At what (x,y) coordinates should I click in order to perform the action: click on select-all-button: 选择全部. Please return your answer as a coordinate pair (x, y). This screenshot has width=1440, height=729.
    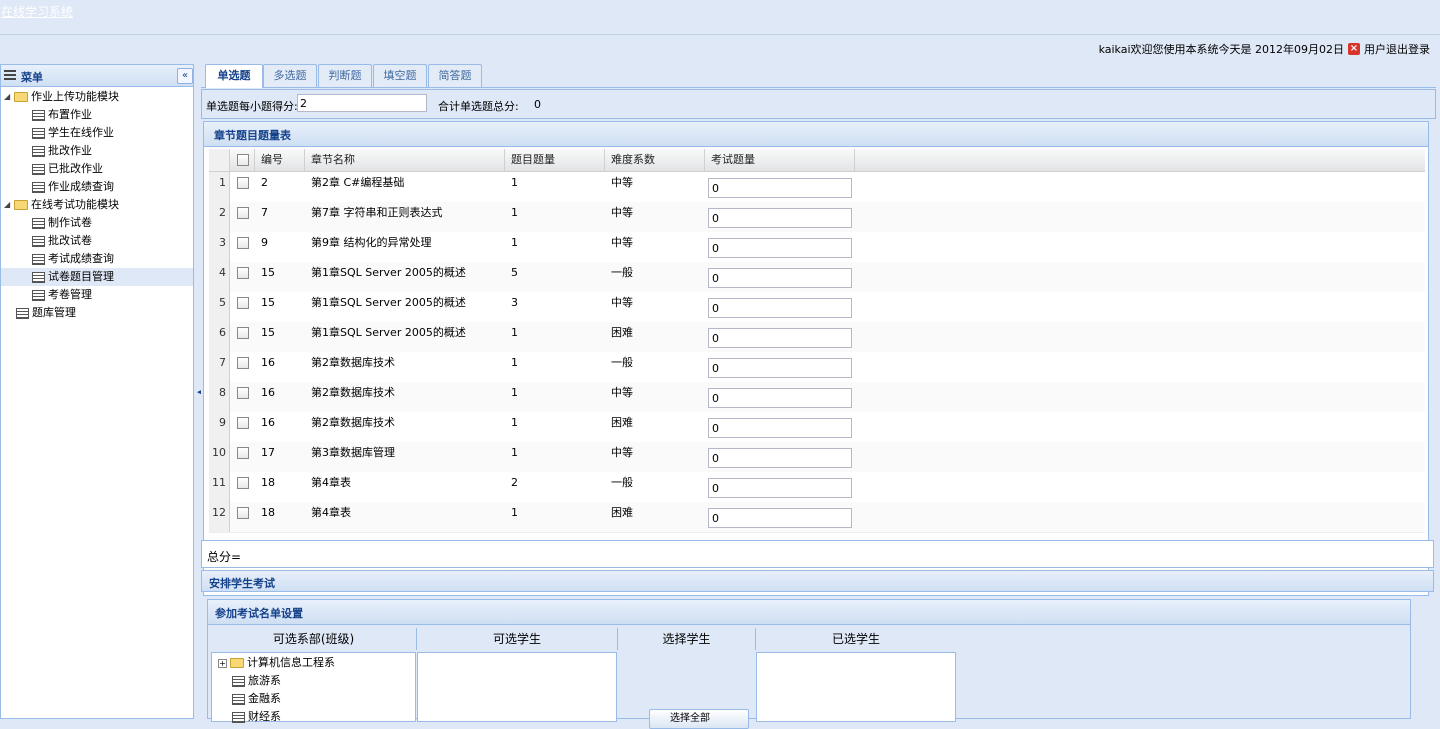
    Looking at the image, I should click on (699, 719).